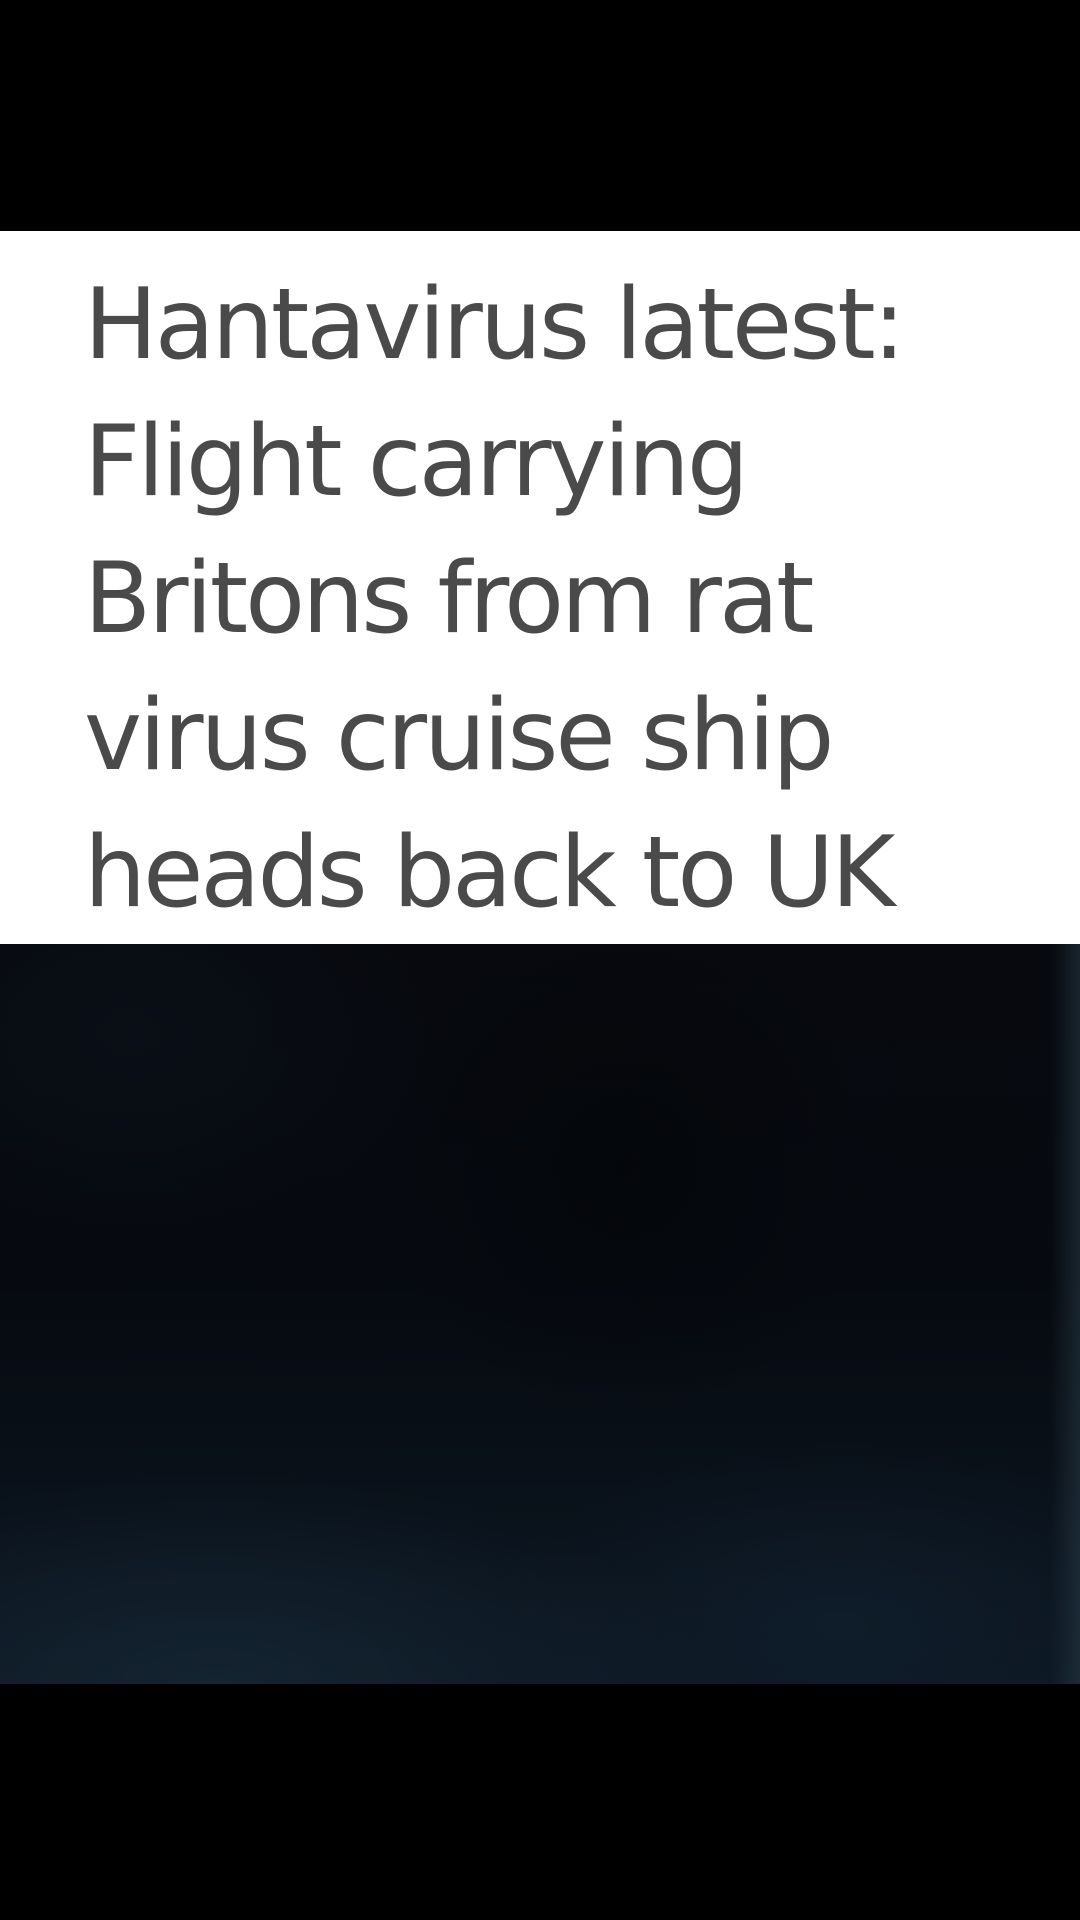 This screenshot has width=1080, height=1920. I want to click on bottom-letterbox-bar, so click(540, 1802).